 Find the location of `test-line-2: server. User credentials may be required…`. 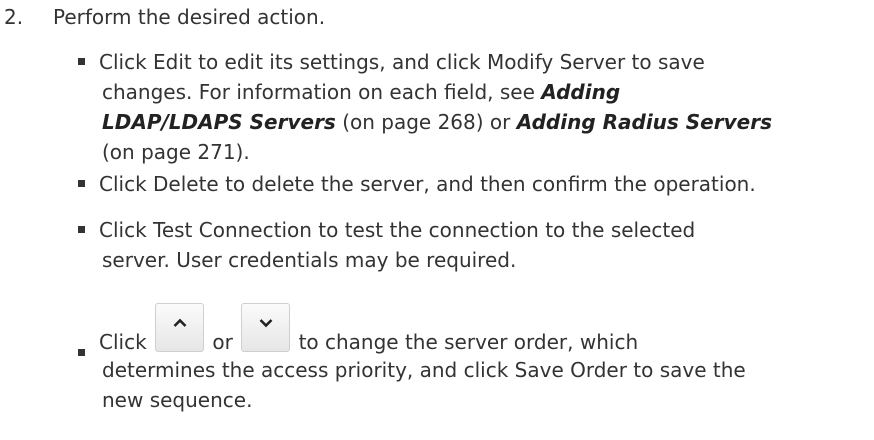

test-line-2: server. User credentials may be required… is located at coordinates (309, 260).